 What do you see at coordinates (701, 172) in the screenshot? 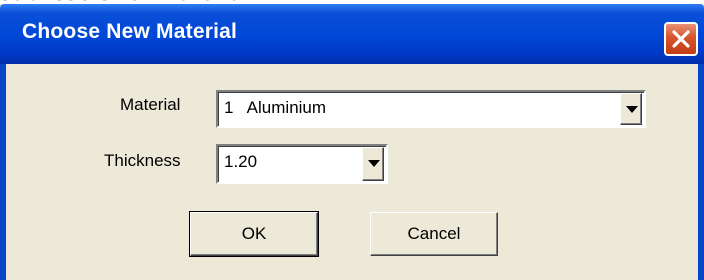
I see `window-frame-right` at bounding box center [701, 172].